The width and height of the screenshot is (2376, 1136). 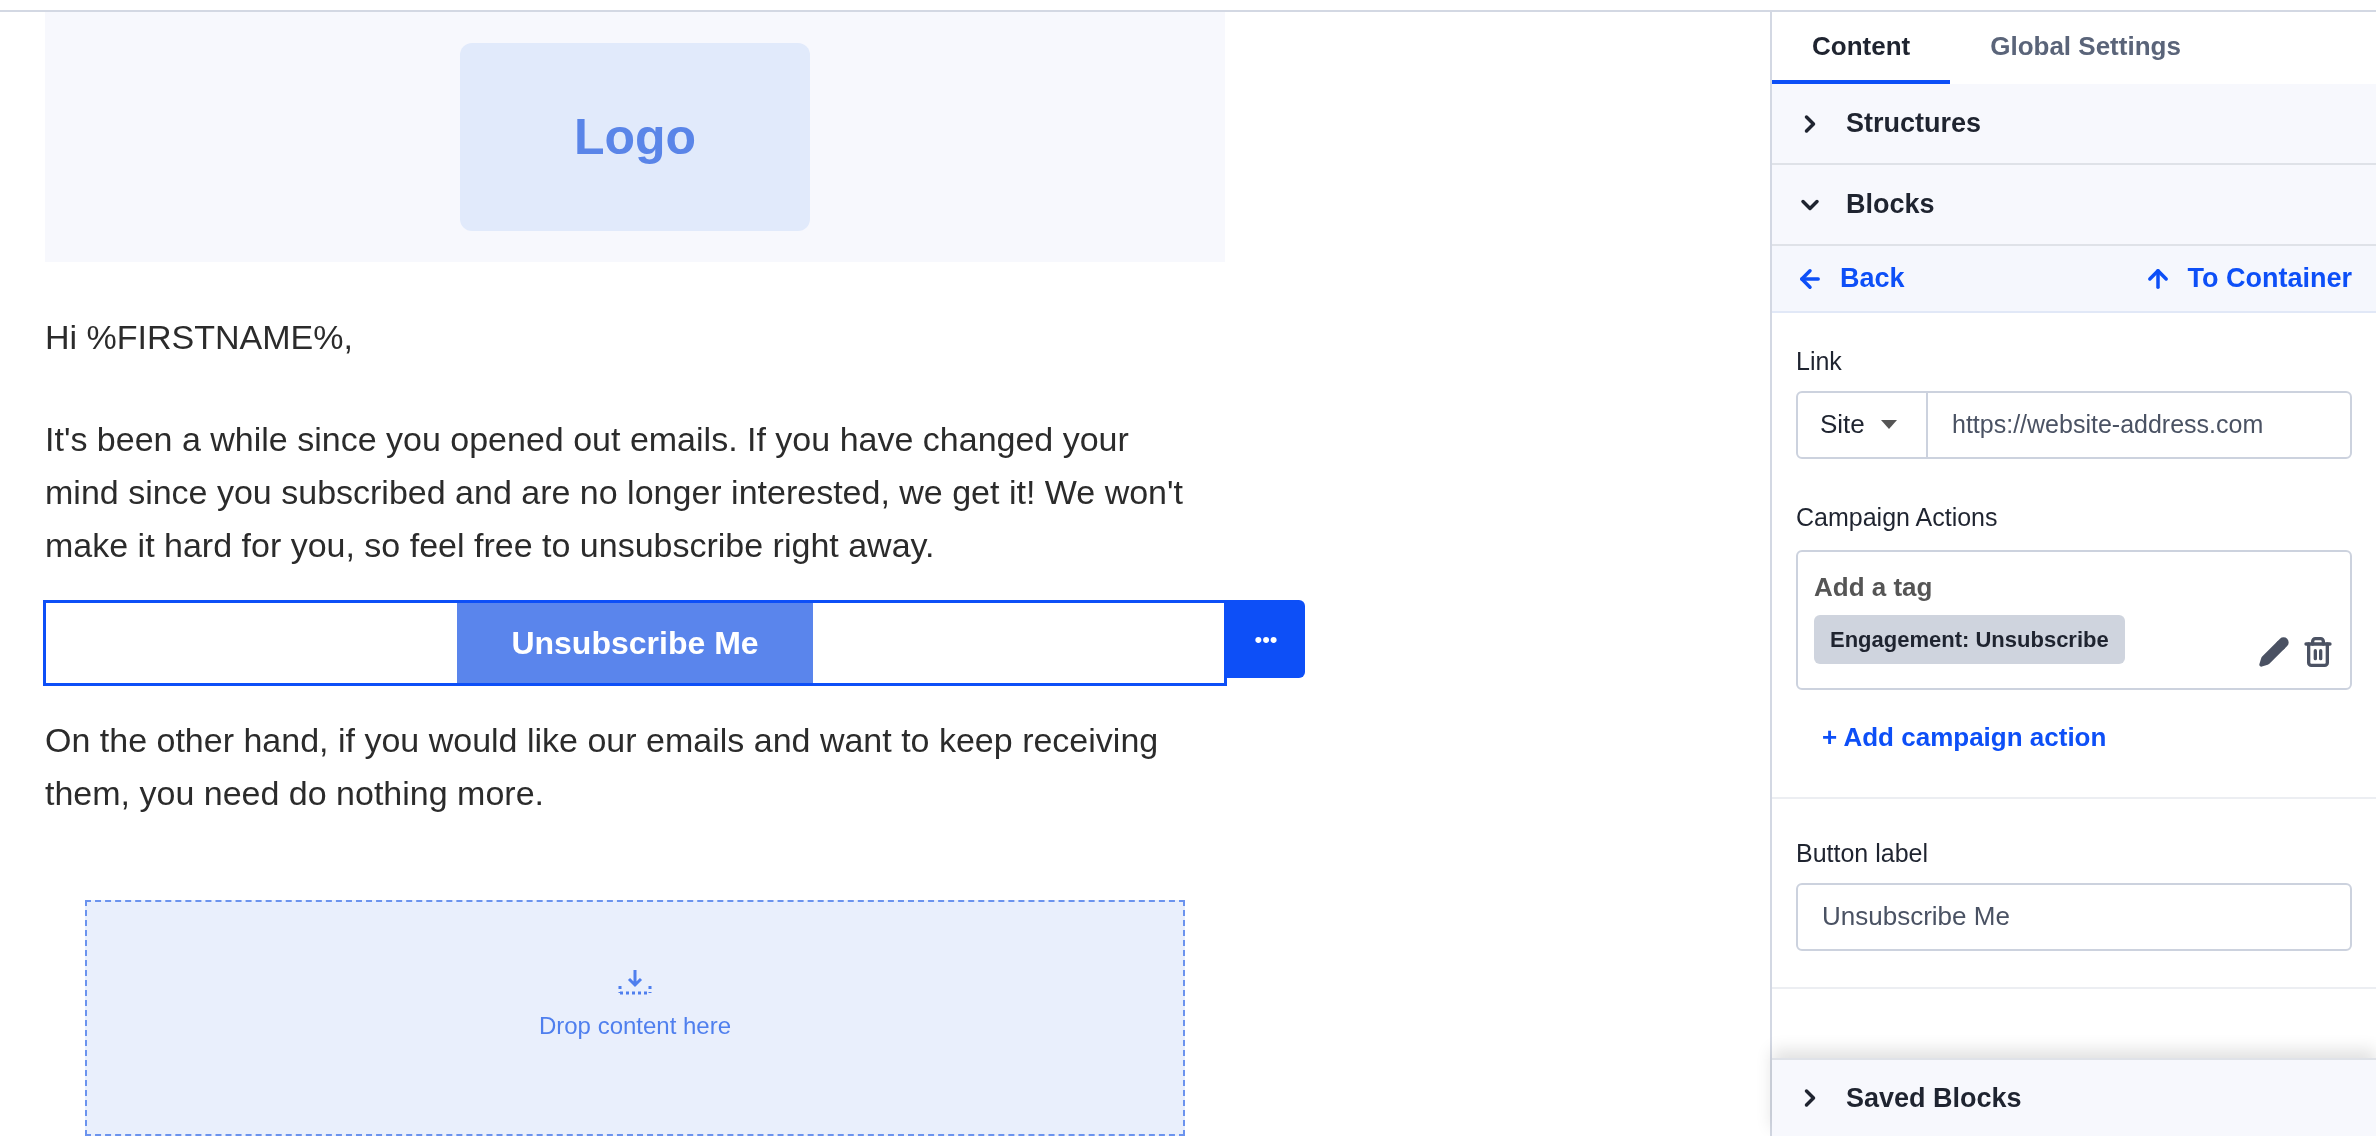 What do you see at coordinates (2274, 652) in the screenshot?
I see `edit-icon` at bounding box center [2274, 652].